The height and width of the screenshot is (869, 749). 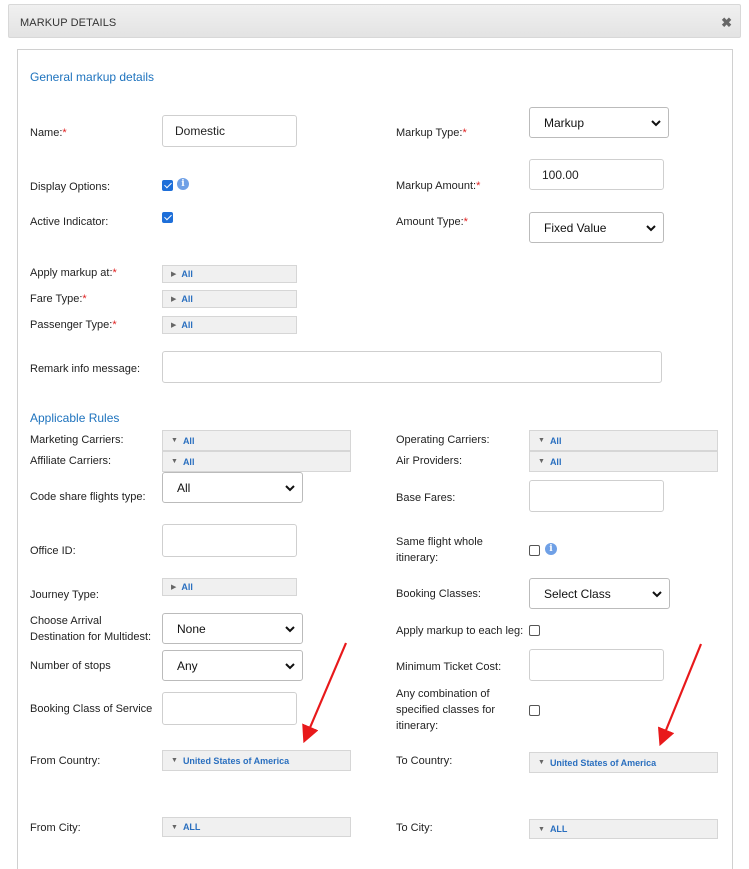 What do you see at coordinates (502, 694) in the screenshot?
I see `annotation-arrows` at bounding box center [502, 694].